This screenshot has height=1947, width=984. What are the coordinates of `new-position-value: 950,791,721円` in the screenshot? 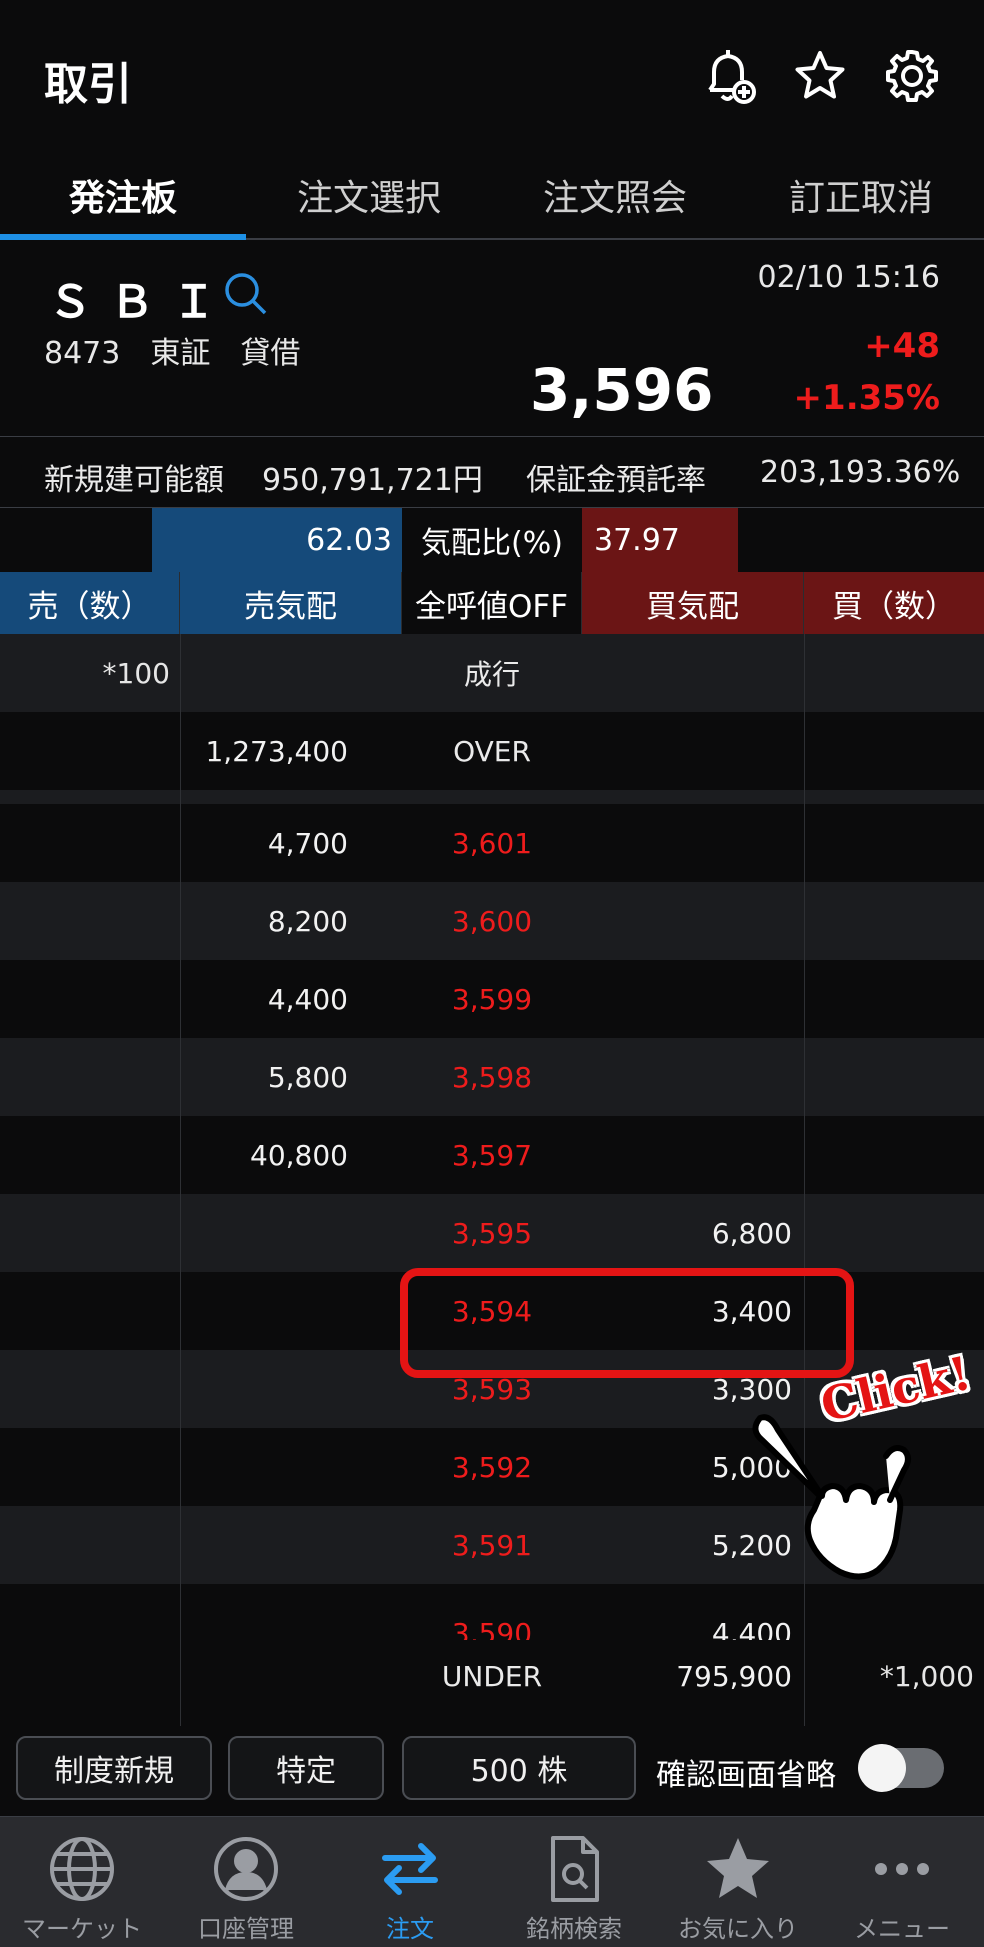 It's located at (372, 480).